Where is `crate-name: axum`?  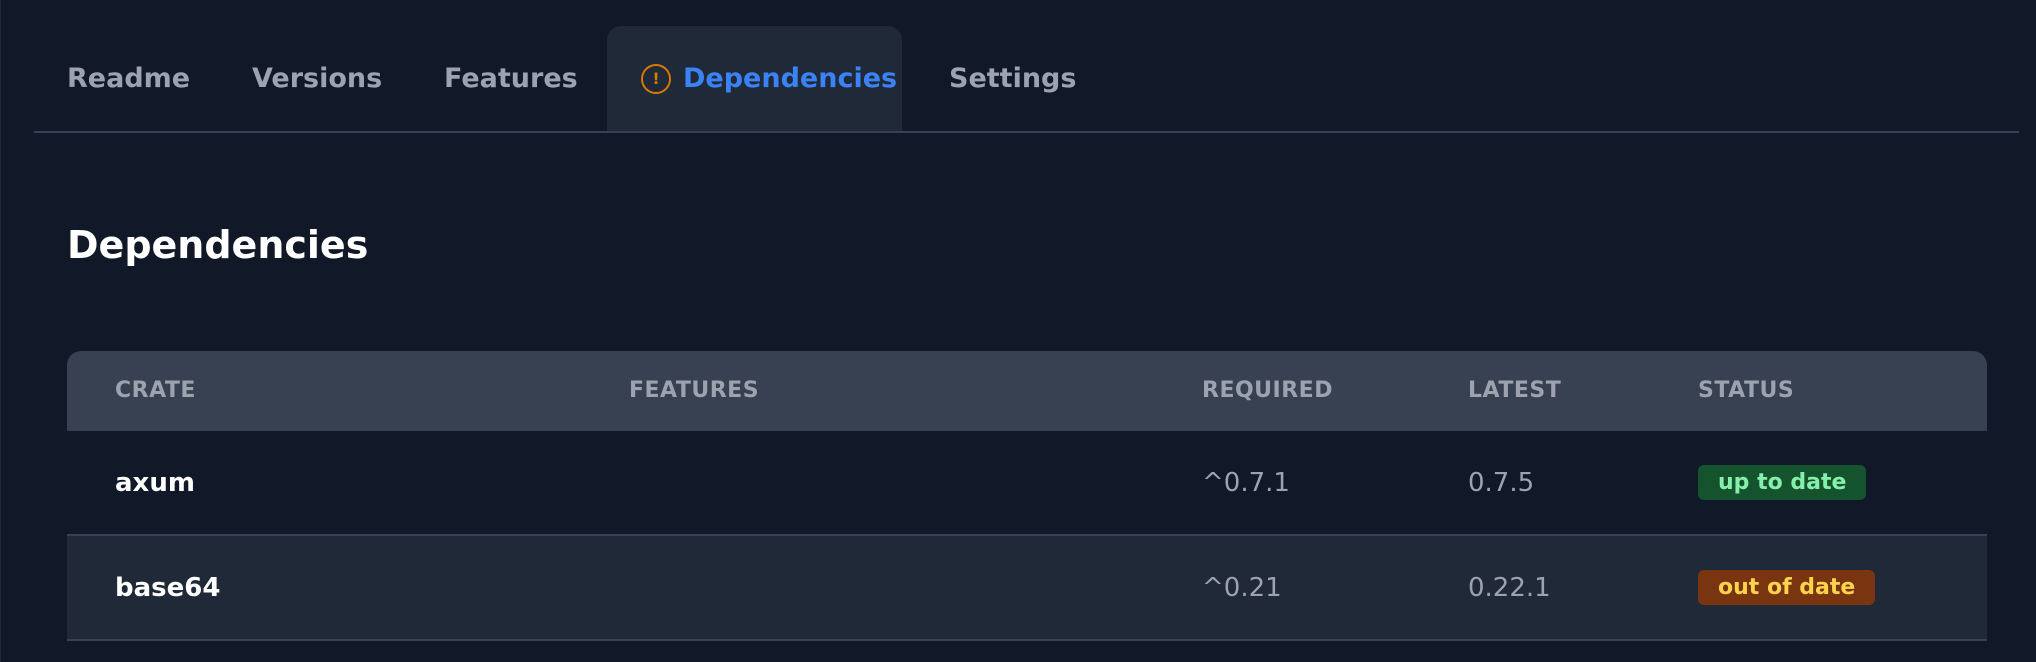
crate-name: axum is located at coordinates (155, 482).